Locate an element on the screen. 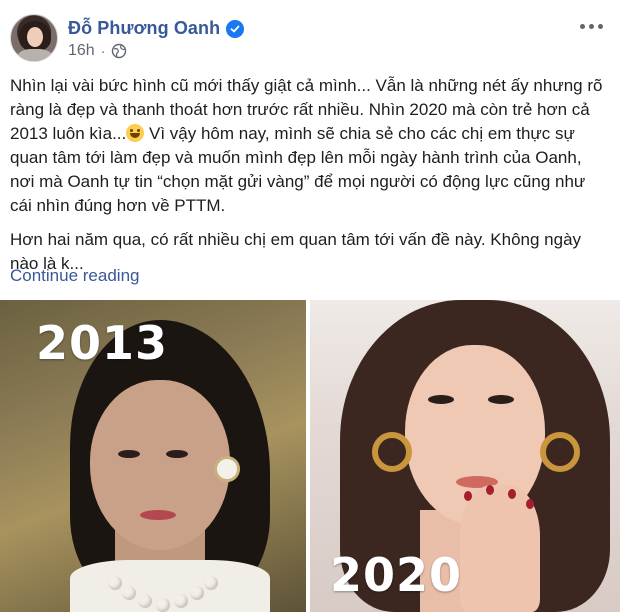 The image size is (620, 612). author-name: Đỗ Phương Oanh is located at coordinates (144, 28).